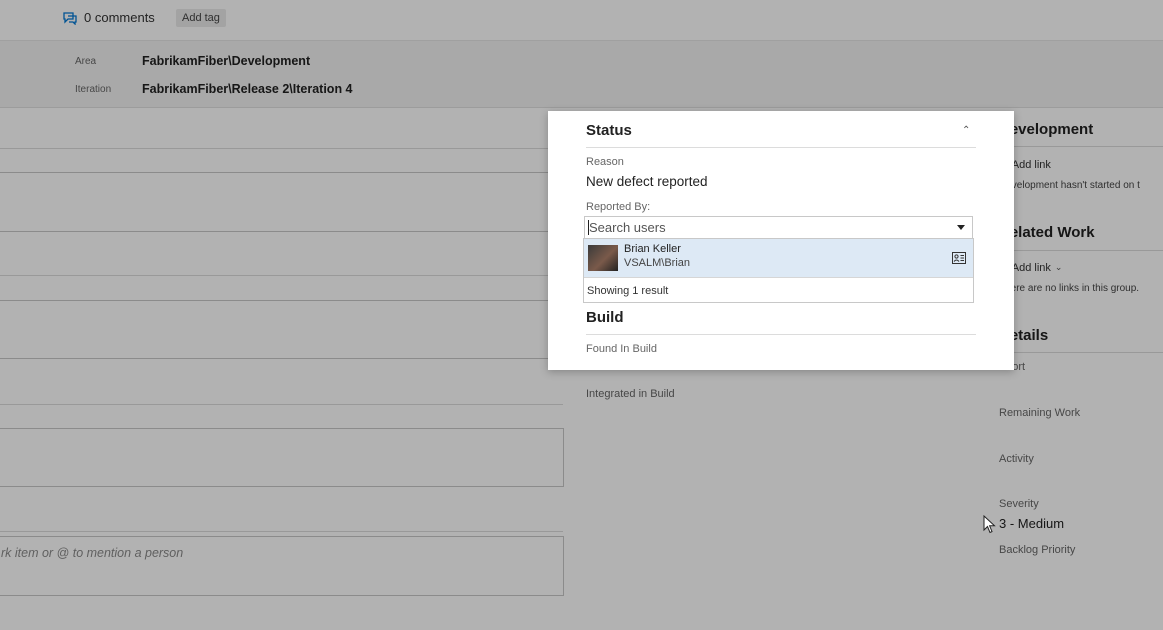  Describe the element at coordinates (1058, 267) in the screenshot. I see `chevron-down-icon: ⌄` at that location.